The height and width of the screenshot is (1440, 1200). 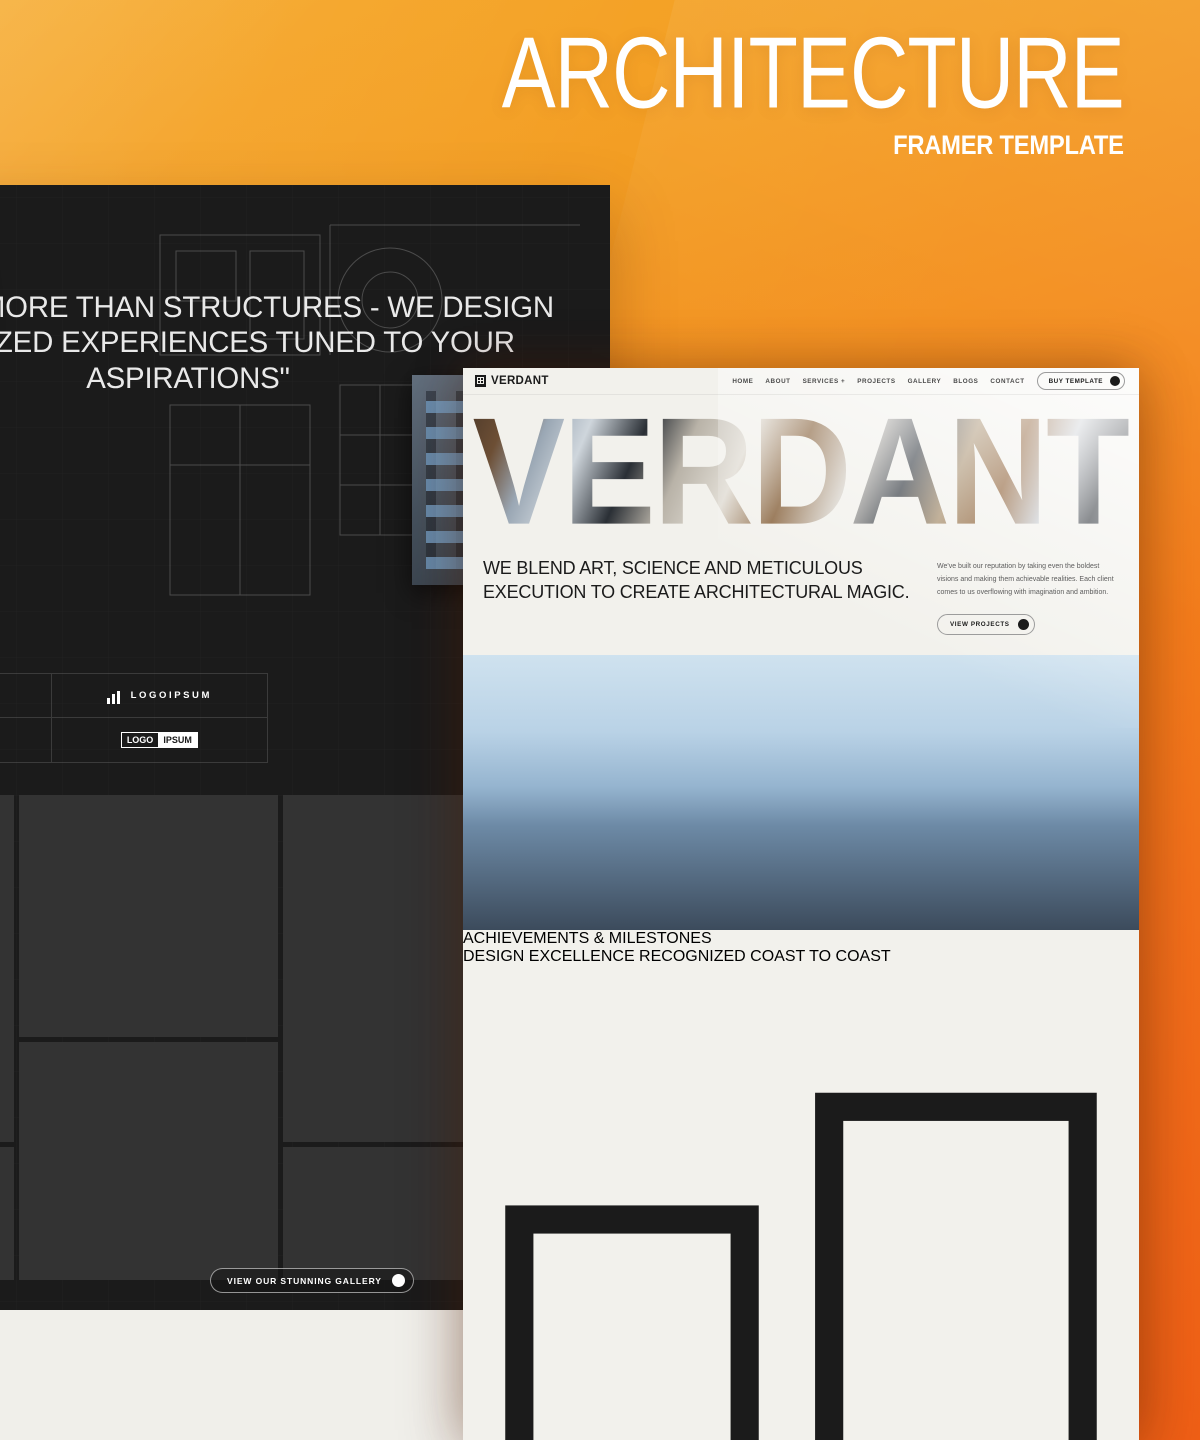 What do you see at coordinates (801, 792) in the screenshot?
I see `hero-video-image` at bounding box center [801, 792].